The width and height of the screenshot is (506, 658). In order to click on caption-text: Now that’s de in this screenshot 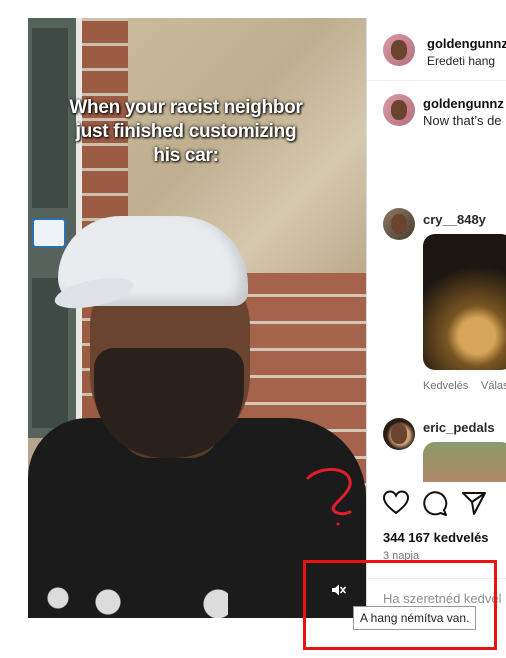, I will do `click(462, 120)`.